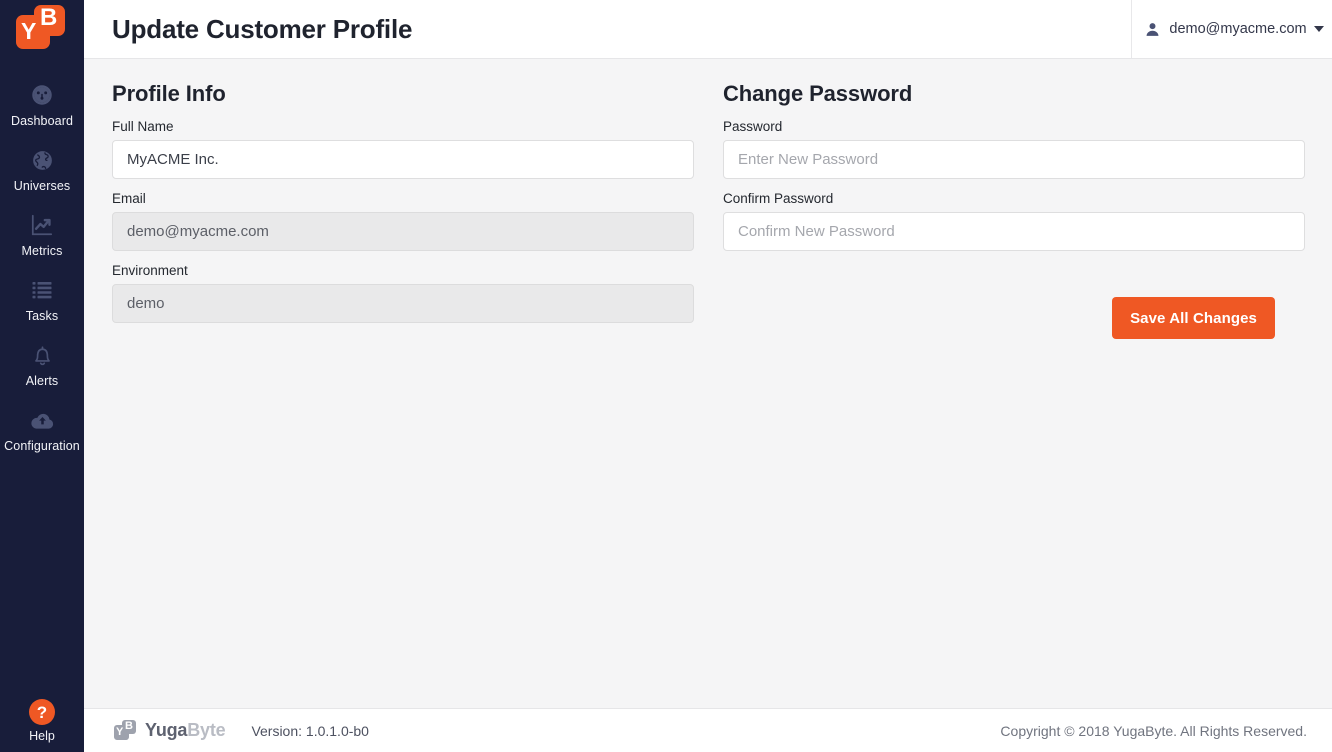 This screenshot has height=752, width=1332. Describe the element at coordinates (1014, 301) in the screenshot. I see `form-actions: Save All Changes` at that location.